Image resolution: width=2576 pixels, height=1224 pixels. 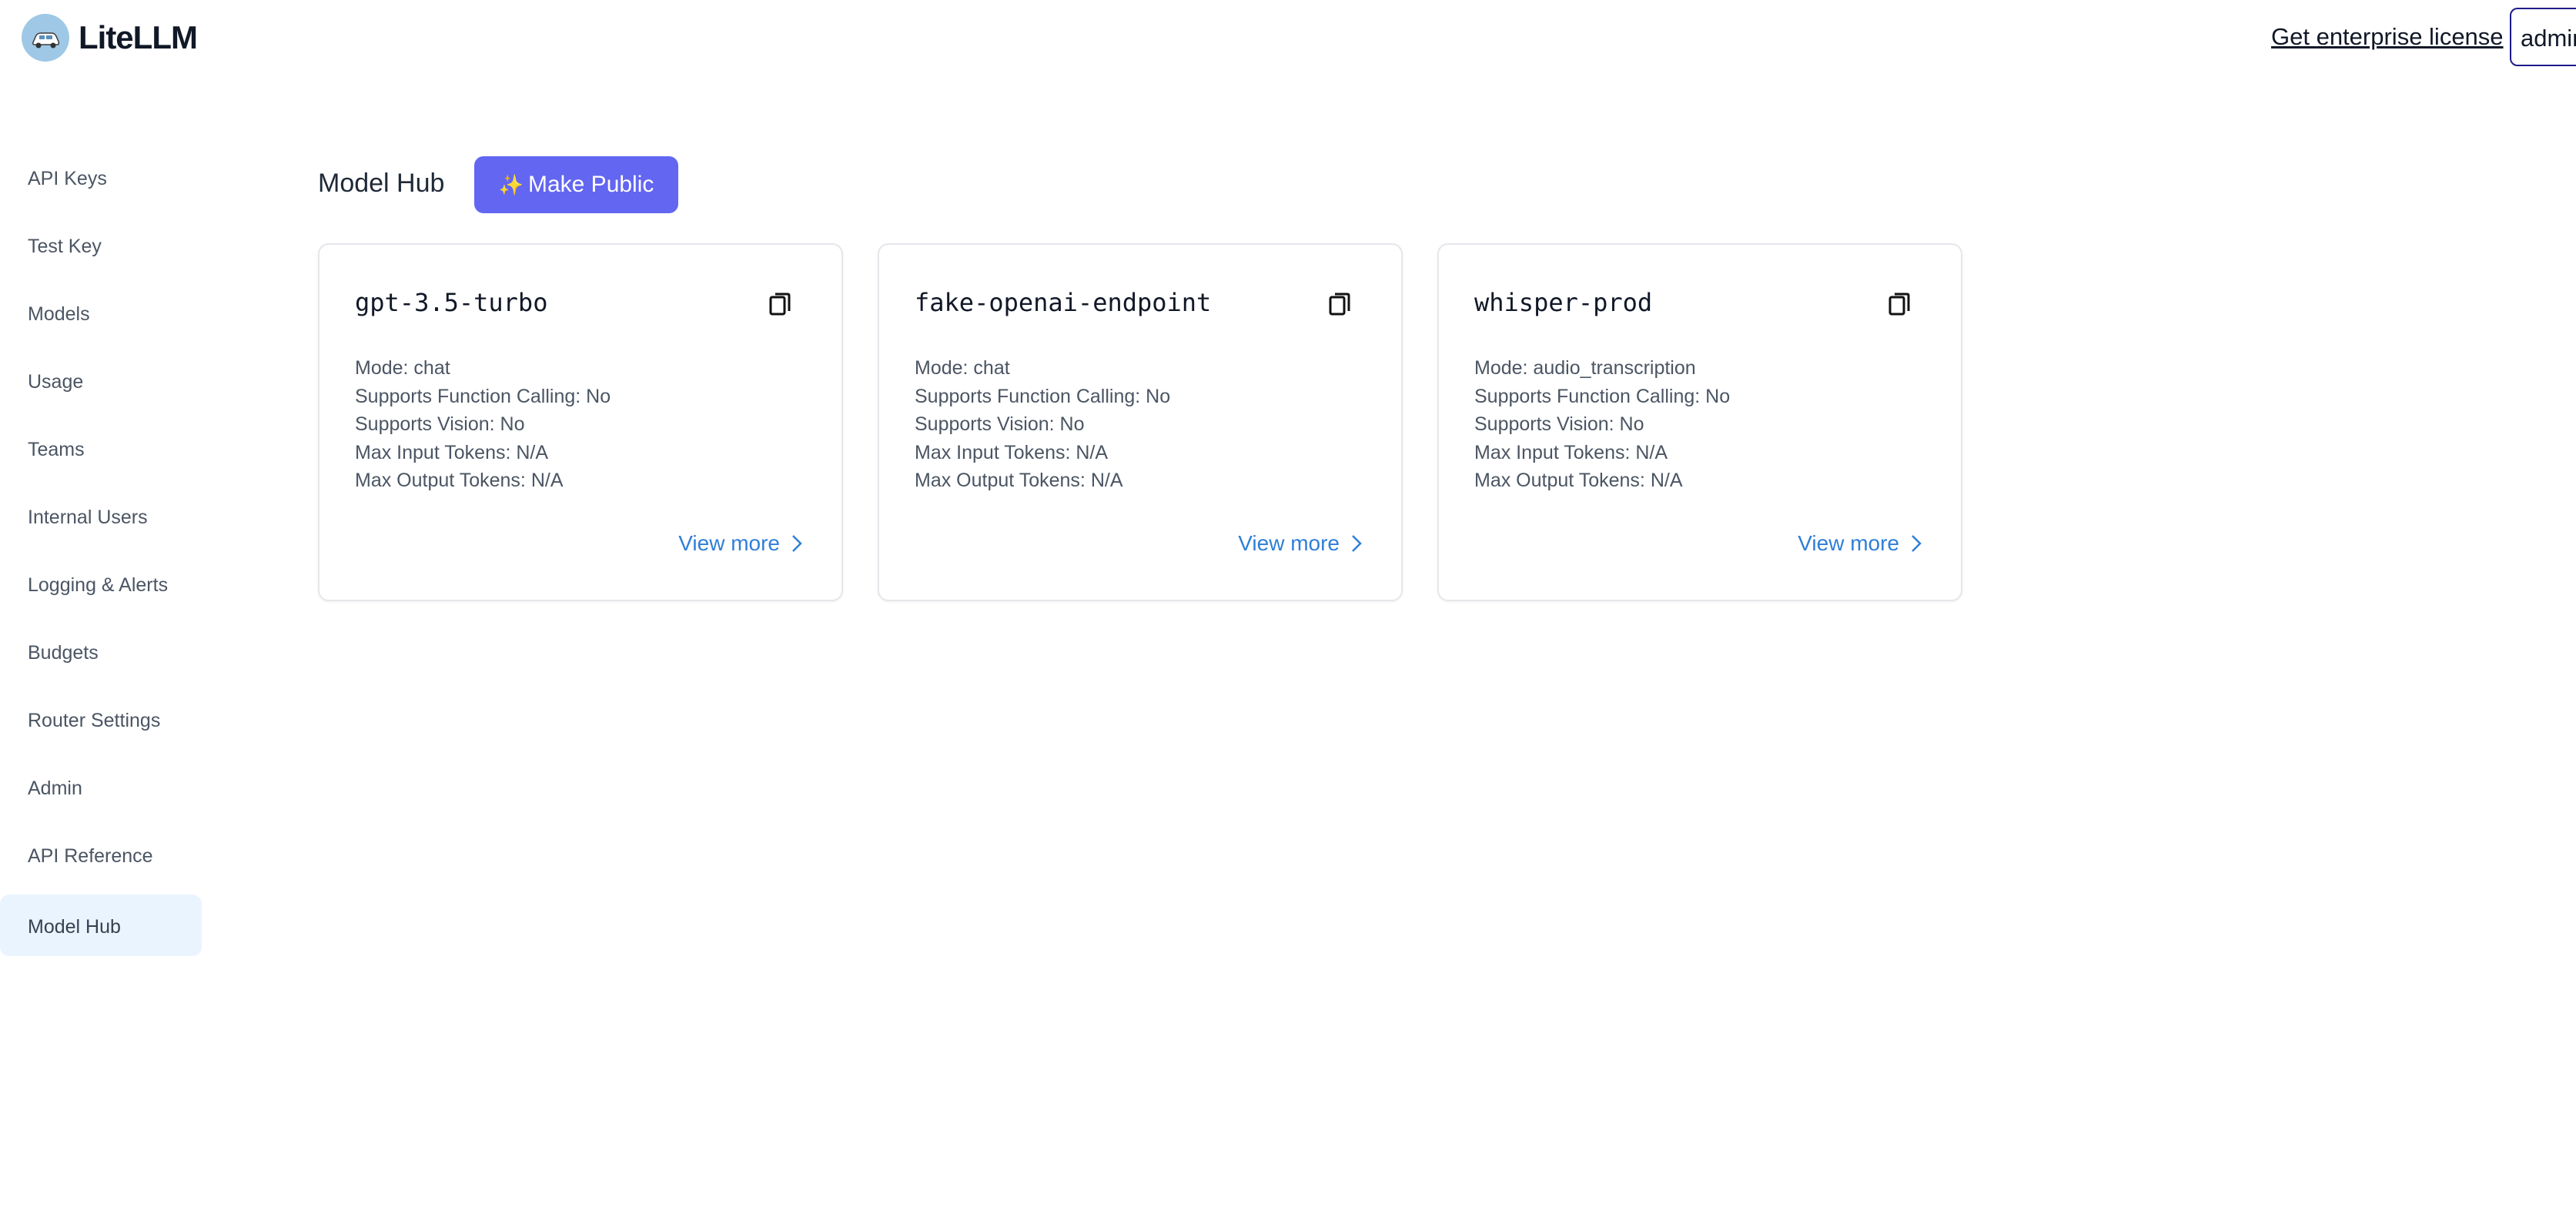 I want to click on sidebar-item-router-settings: Router Settings, so click(x=101, y=719).